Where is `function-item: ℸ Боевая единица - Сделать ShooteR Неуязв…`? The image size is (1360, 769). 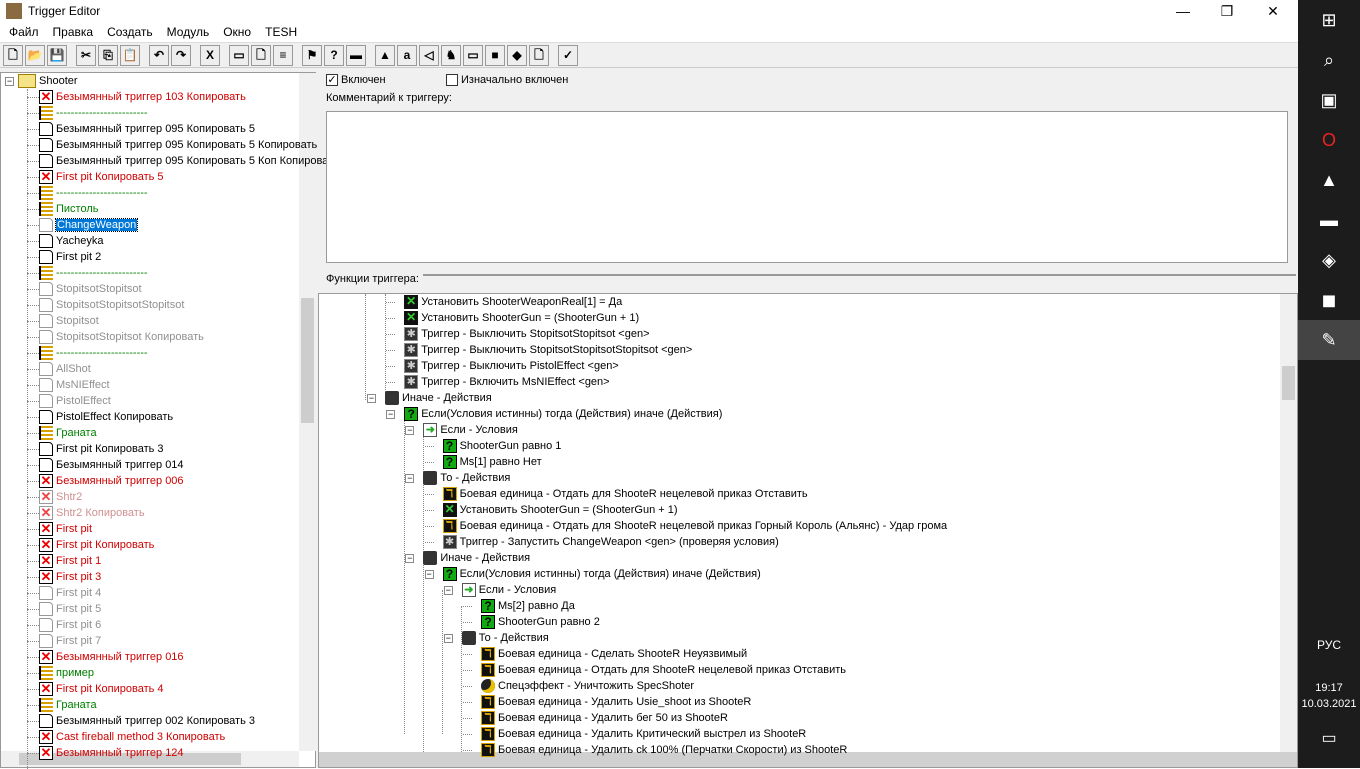
function-item: ℸ Боевая единица - Сделать ShooteR Неуязв… is located at coordinates (605, 654).